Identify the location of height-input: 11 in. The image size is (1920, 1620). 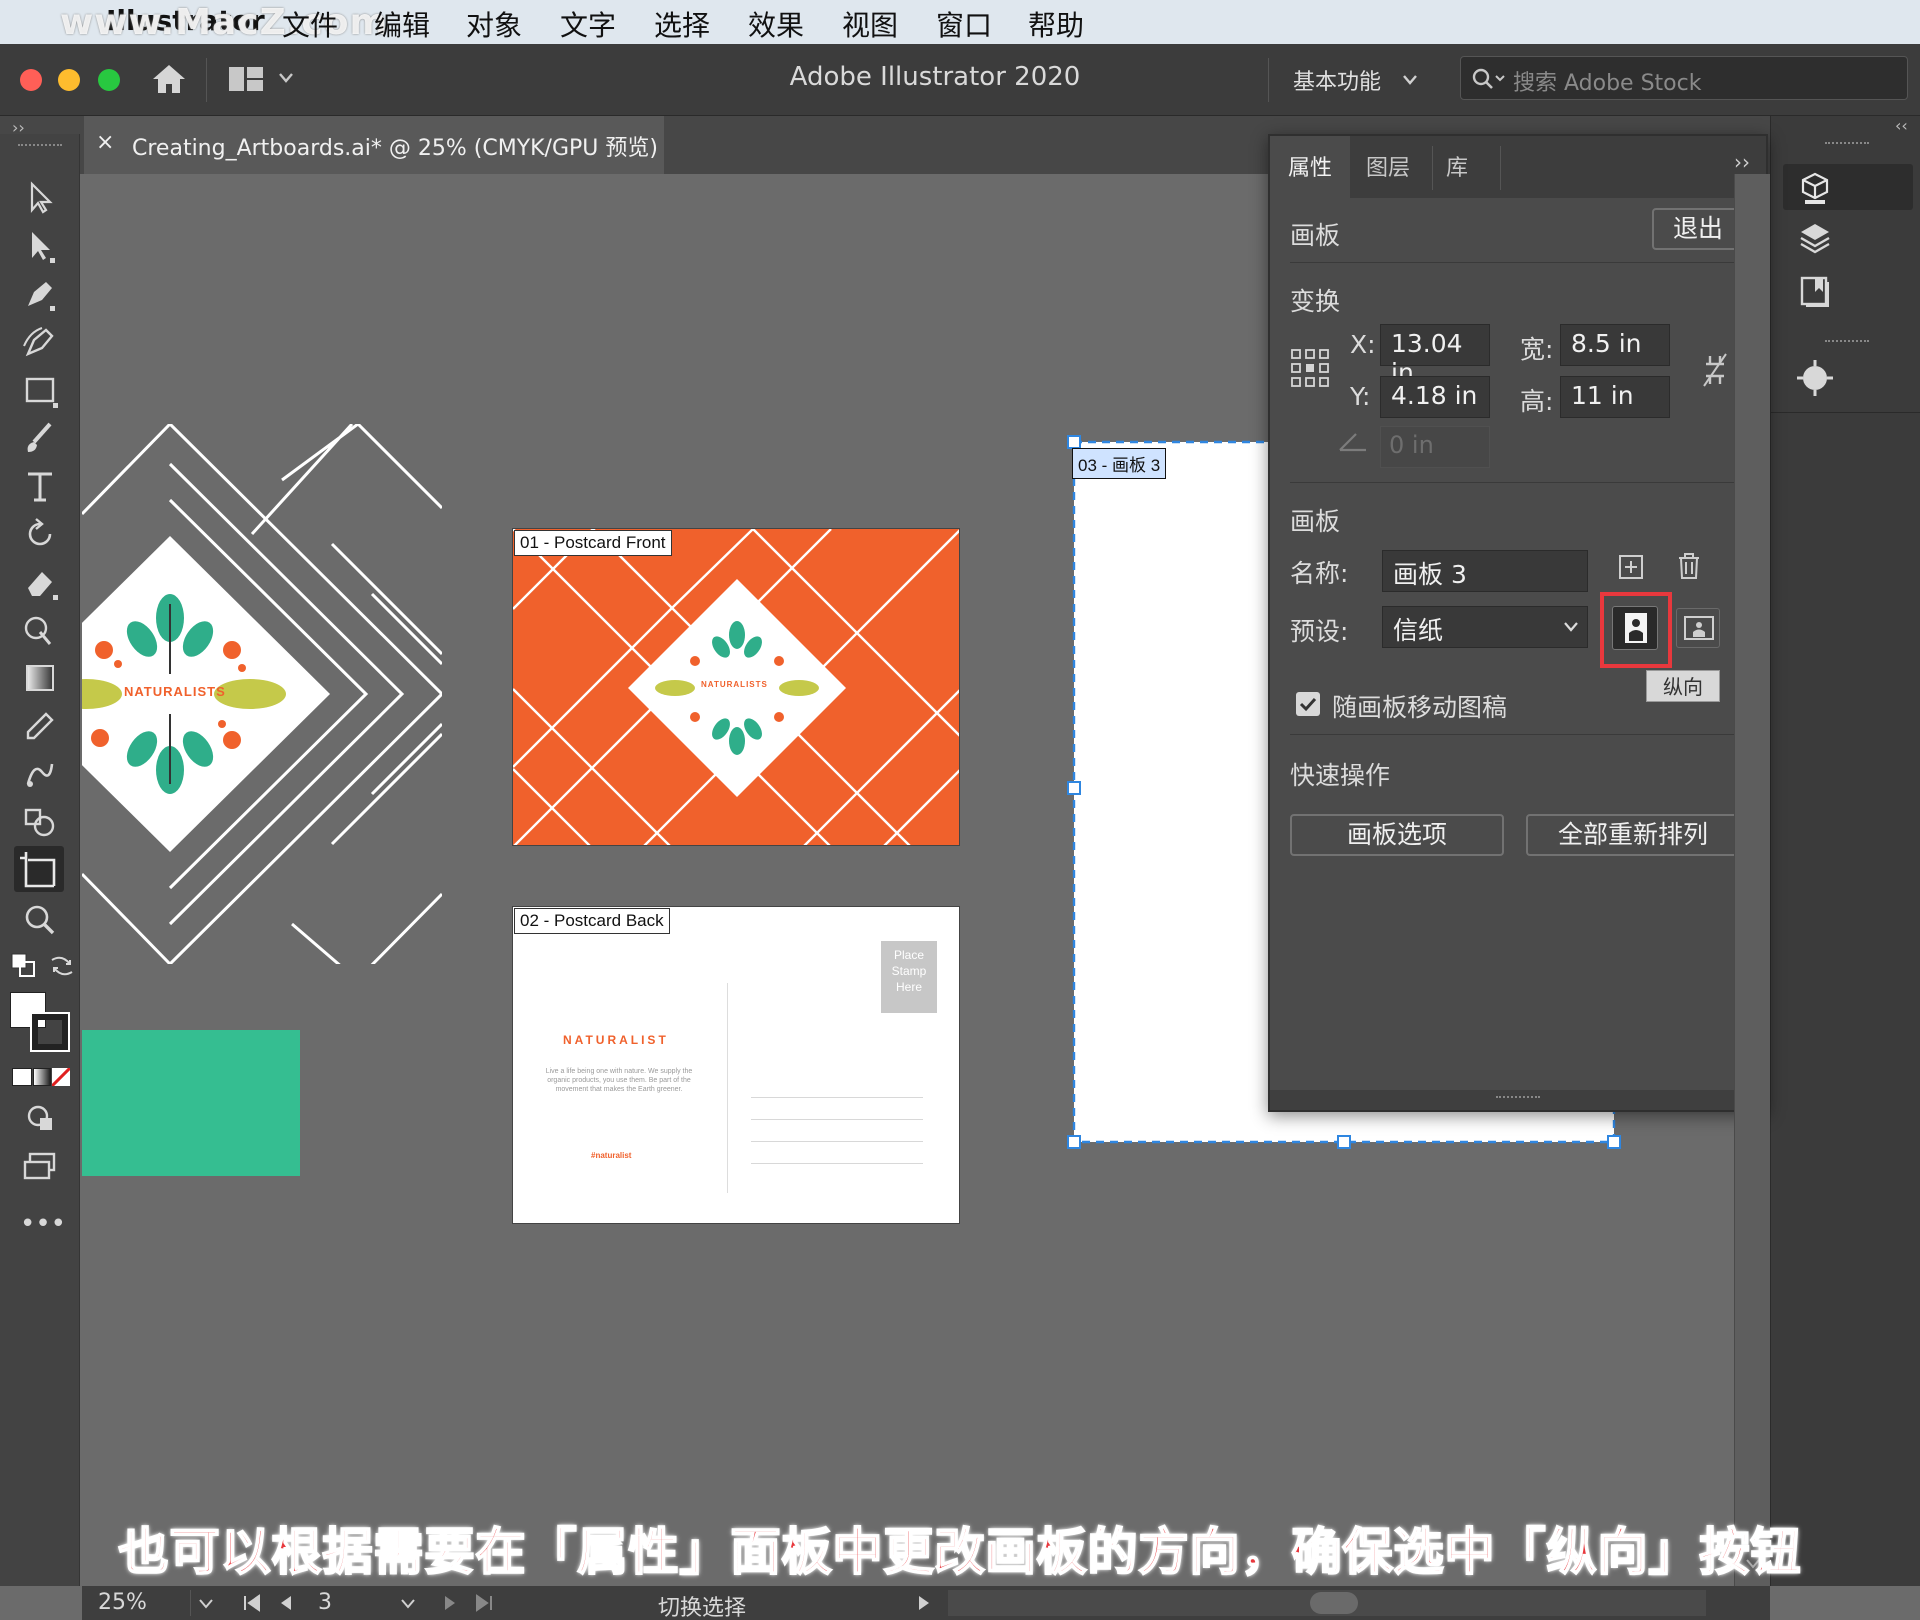
(1615, 397).